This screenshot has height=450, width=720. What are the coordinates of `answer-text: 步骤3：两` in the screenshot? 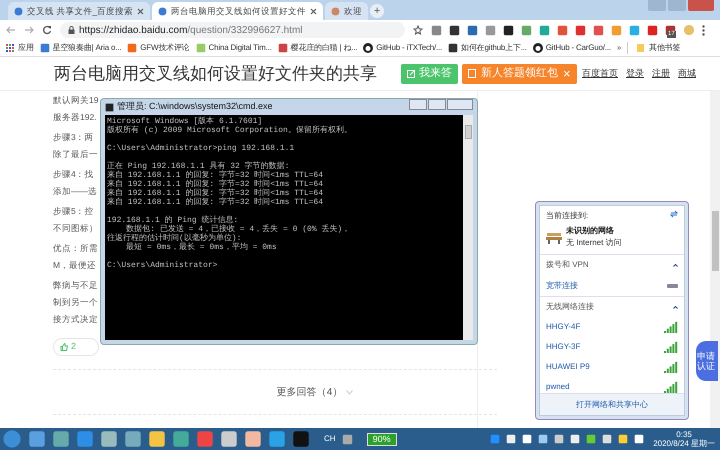 It's located at (73, 137).